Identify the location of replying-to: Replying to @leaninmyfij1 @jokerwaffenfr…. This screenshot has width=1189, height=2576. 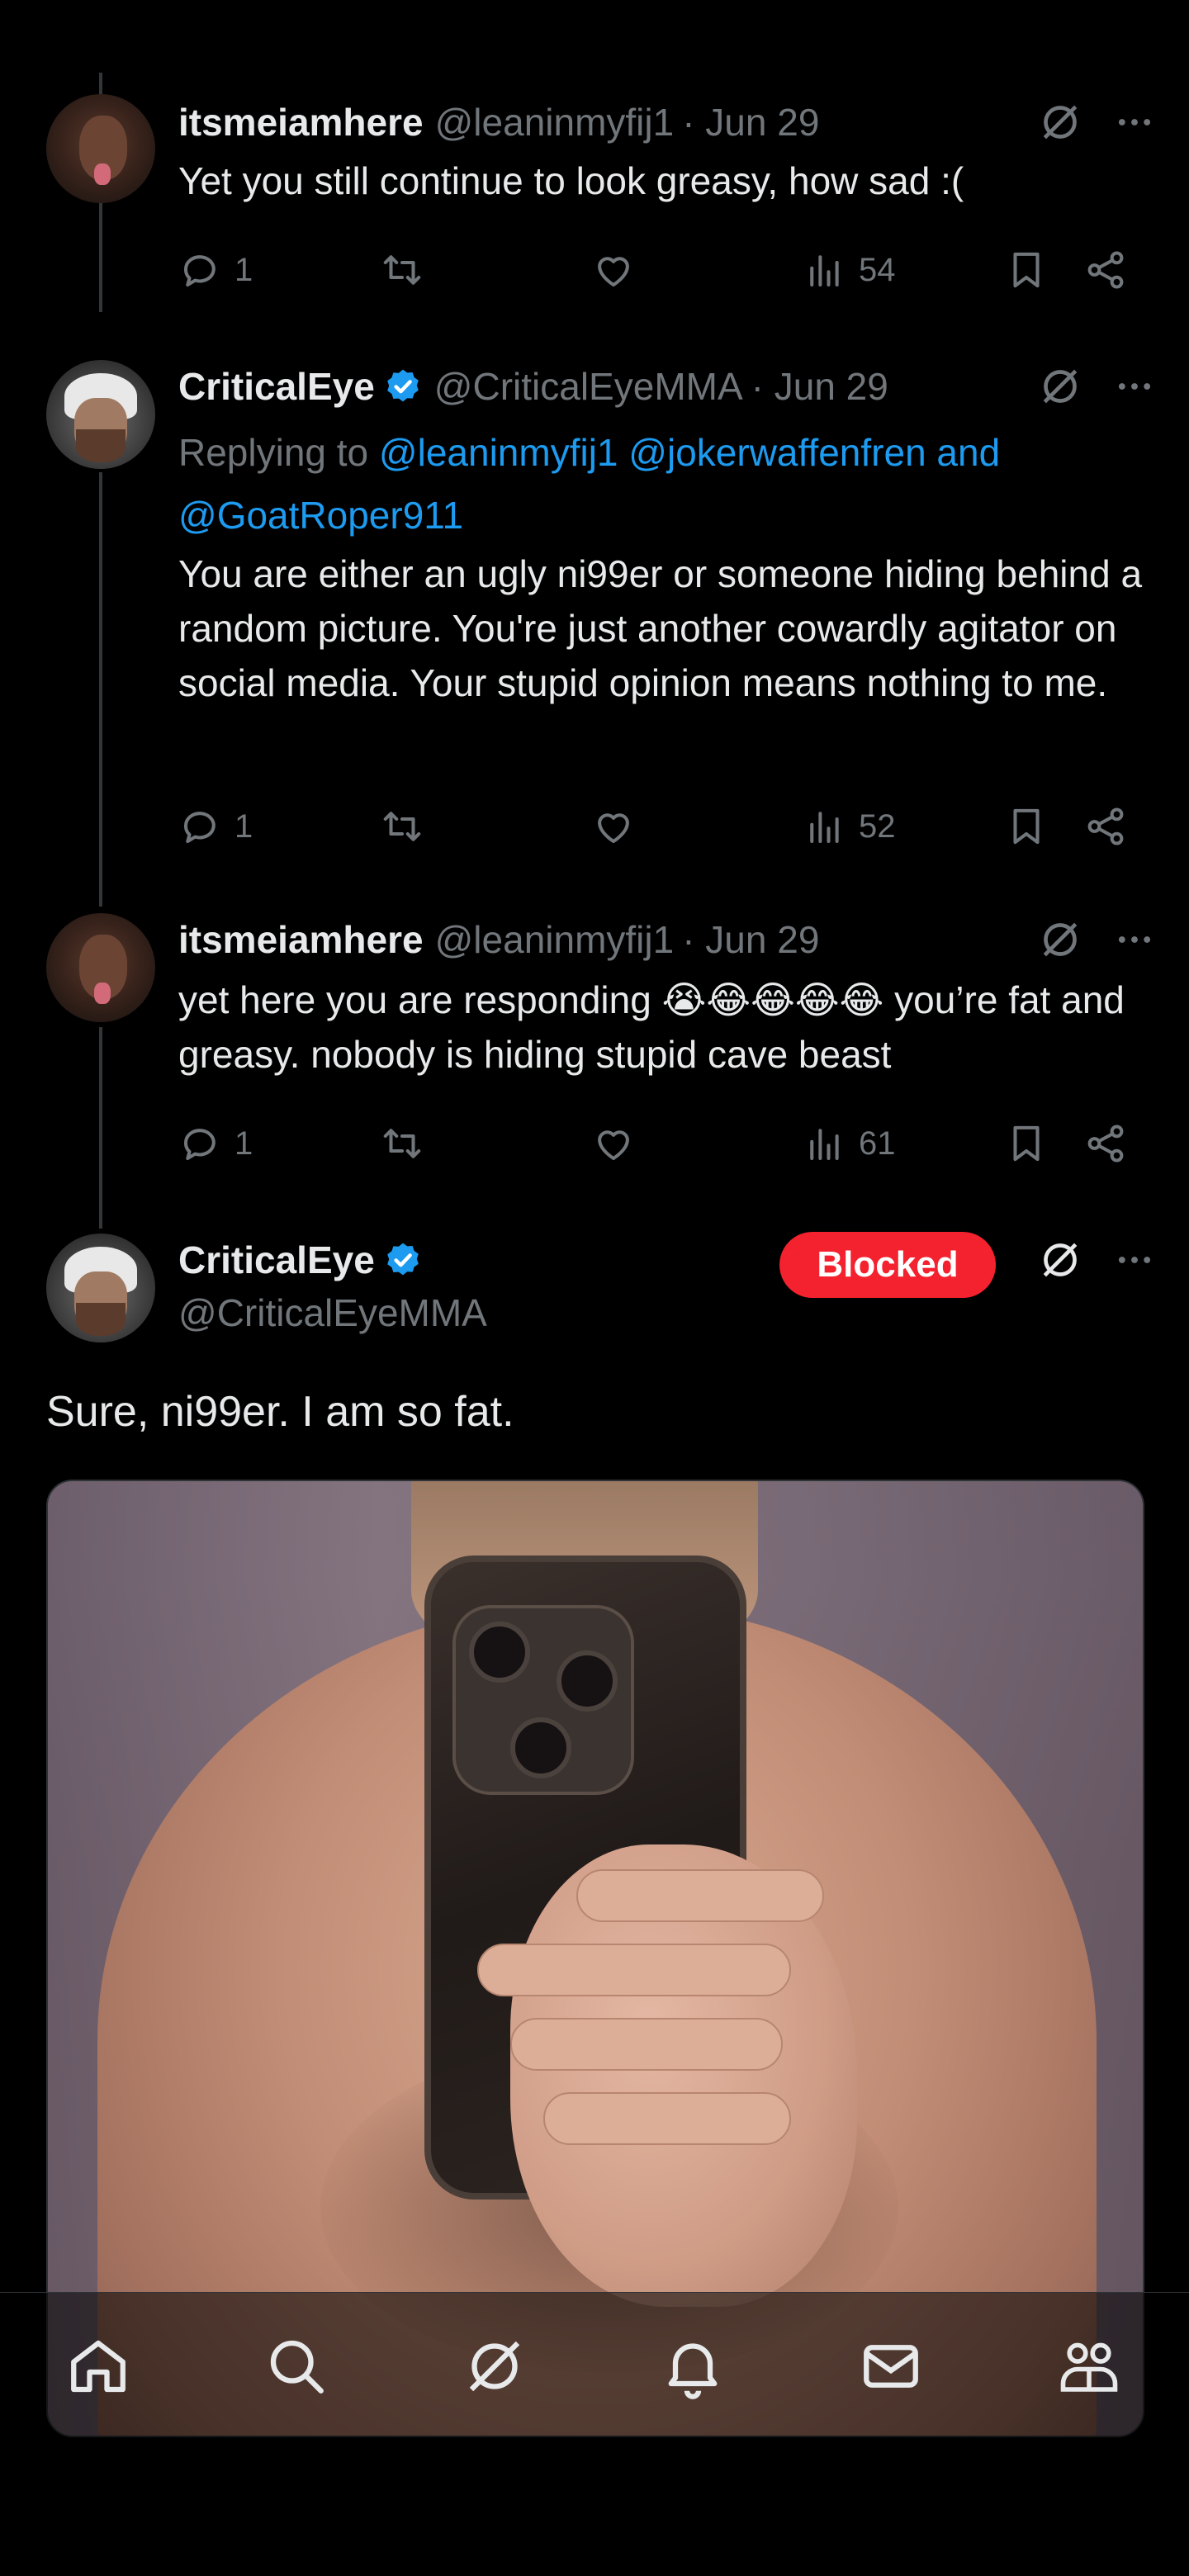
(667, 484).